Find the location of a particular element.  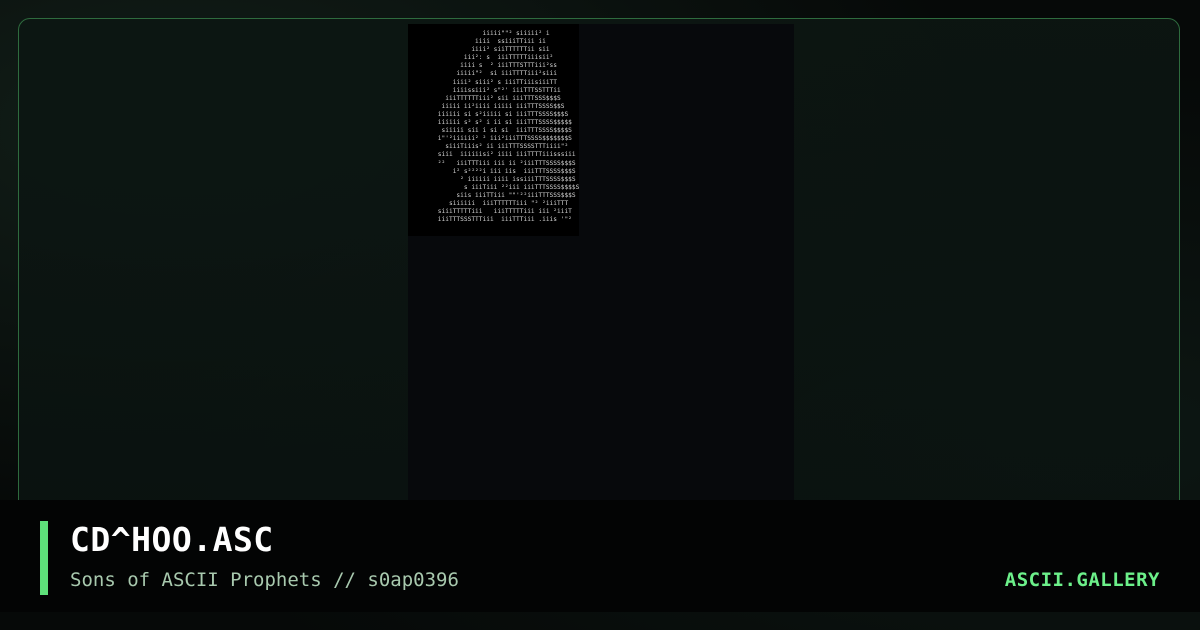

site-brand-link: ASCII.GALLERY is located at coordinates (1082, 580).